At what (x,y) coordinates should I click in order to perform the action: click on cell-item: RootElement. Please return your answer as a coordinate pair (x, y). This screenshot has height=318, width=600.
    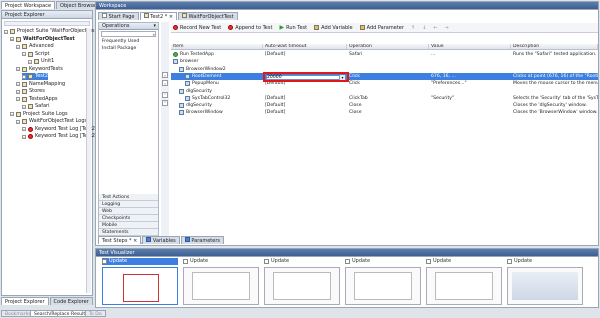
    Looking at the image, I should click on (217, 76).